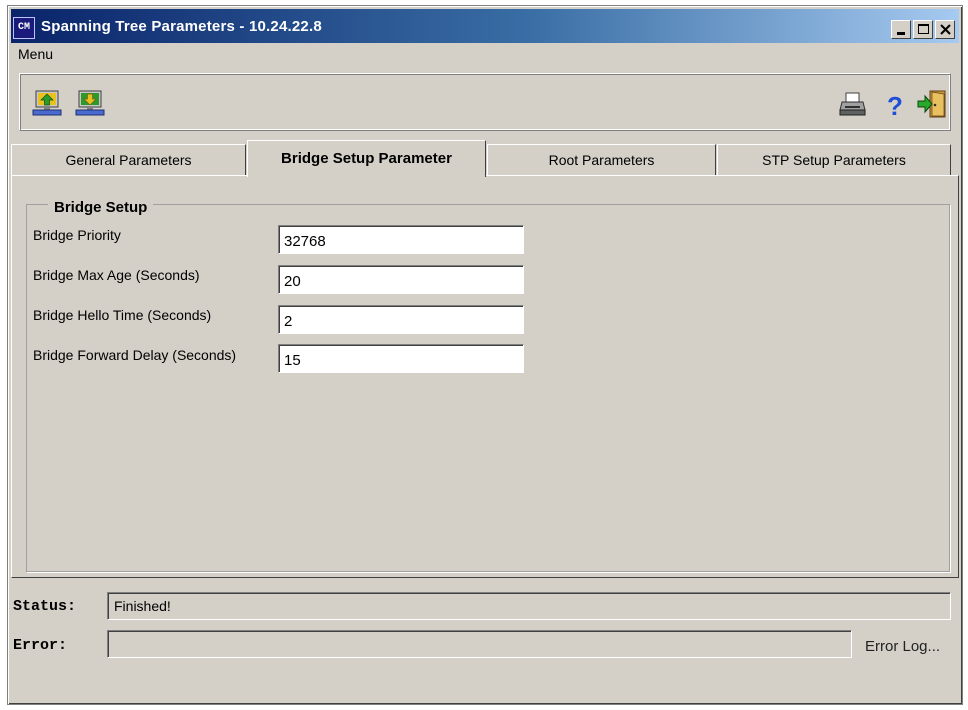  Describe the element at coordinates (485, 102) in the screenshot. I see `toolbar: ?` at that location.